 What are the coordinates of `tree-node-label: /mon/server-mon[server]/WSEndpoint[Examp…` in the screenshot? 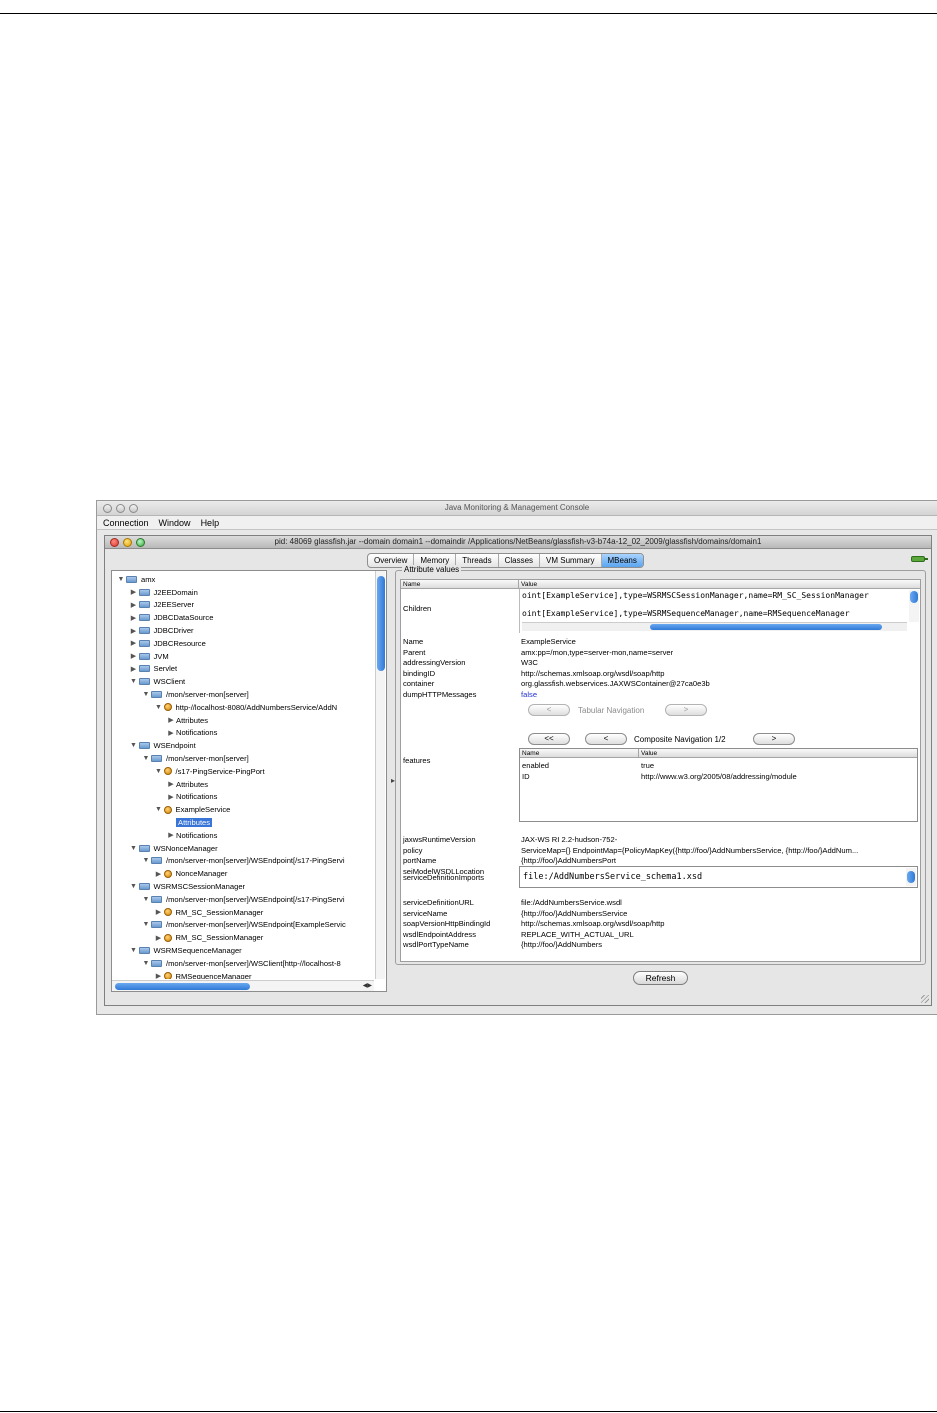 It's located at (256, 924).